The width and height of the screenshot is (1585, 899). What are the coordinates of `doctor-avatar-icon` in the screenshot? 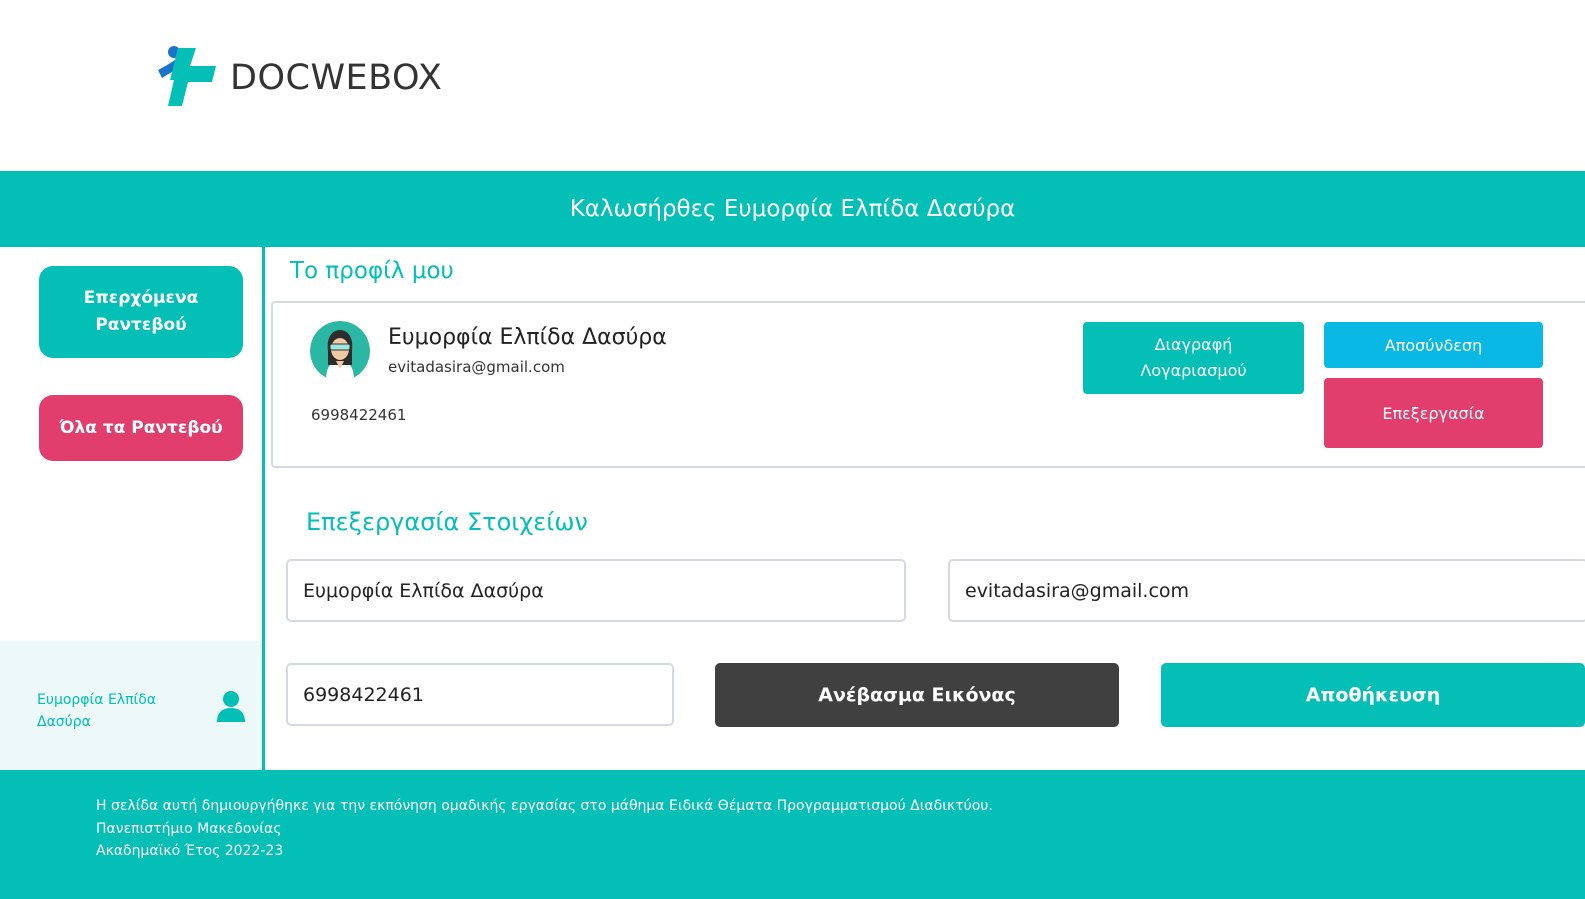 It's located at (340, 351).